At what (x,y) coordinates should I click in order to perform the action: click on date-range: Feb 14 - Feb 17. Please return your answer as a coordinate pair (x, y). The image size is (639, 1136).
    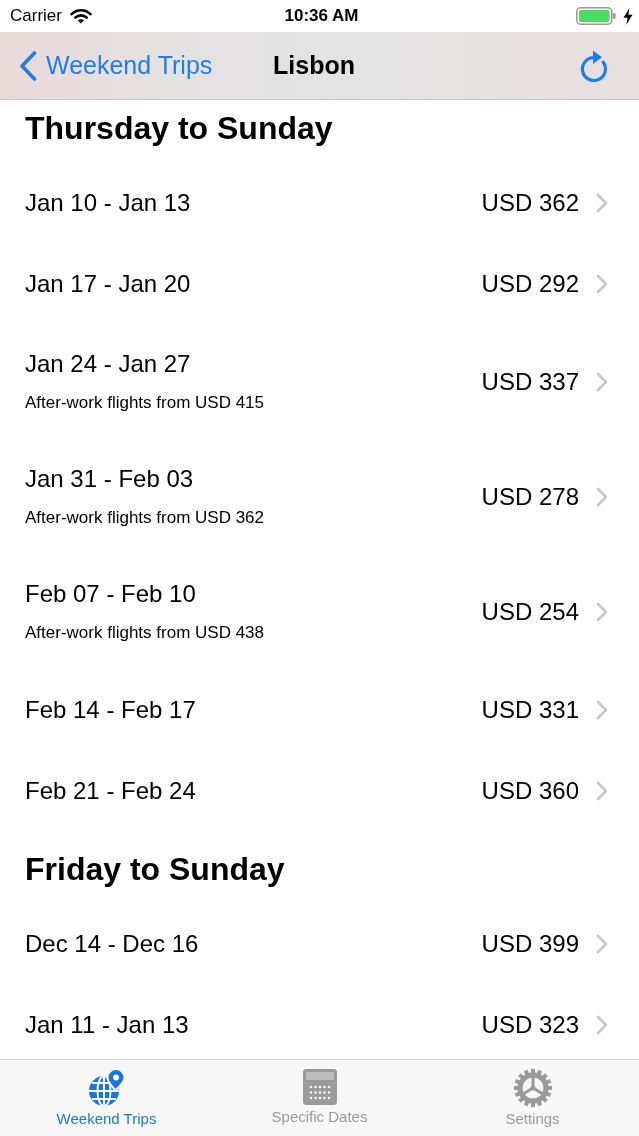
    Looking at the image, I should click on (110, 710).